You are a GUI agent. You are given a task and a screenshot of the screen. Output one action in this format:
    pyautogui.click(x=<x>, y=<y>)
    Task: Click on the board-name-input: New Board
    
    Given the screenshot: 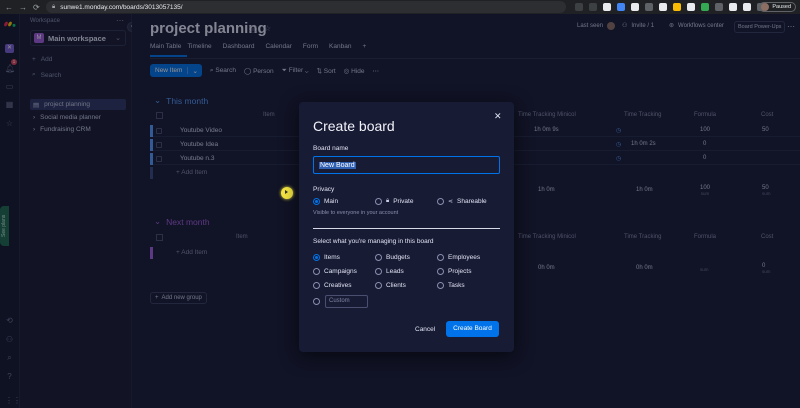 What is the action you would take?
    pyautogui.click(x=406, y=165)
    